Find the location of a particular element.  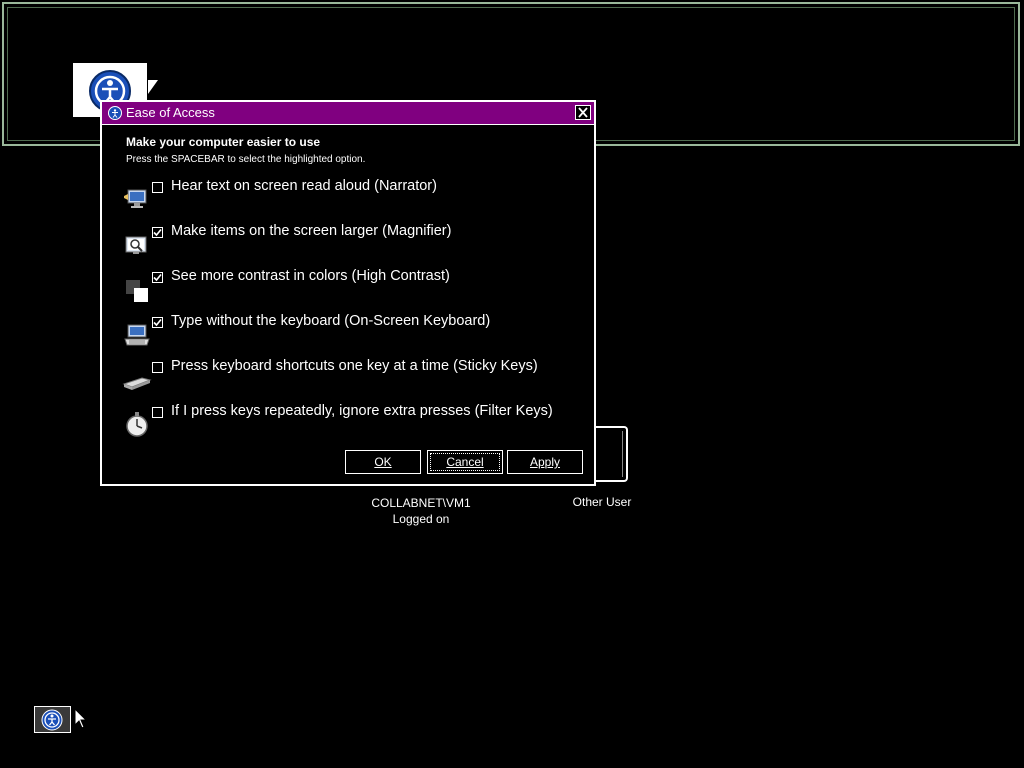

dialog-title: Ease of Access is located at coordinates (170, 112).